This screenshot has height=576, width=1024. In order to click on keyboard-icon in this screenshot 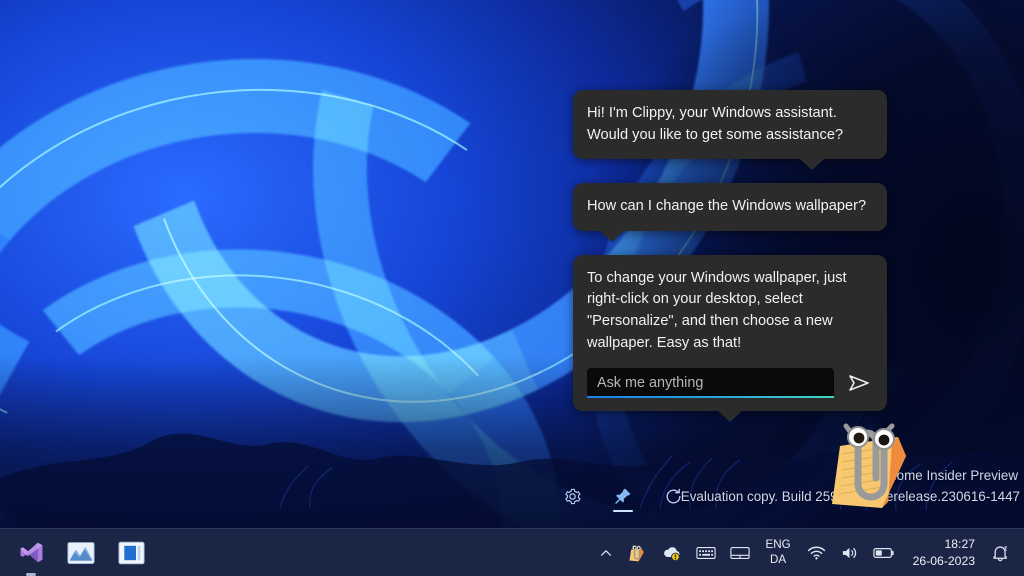, I will do `click(705, 552)`.